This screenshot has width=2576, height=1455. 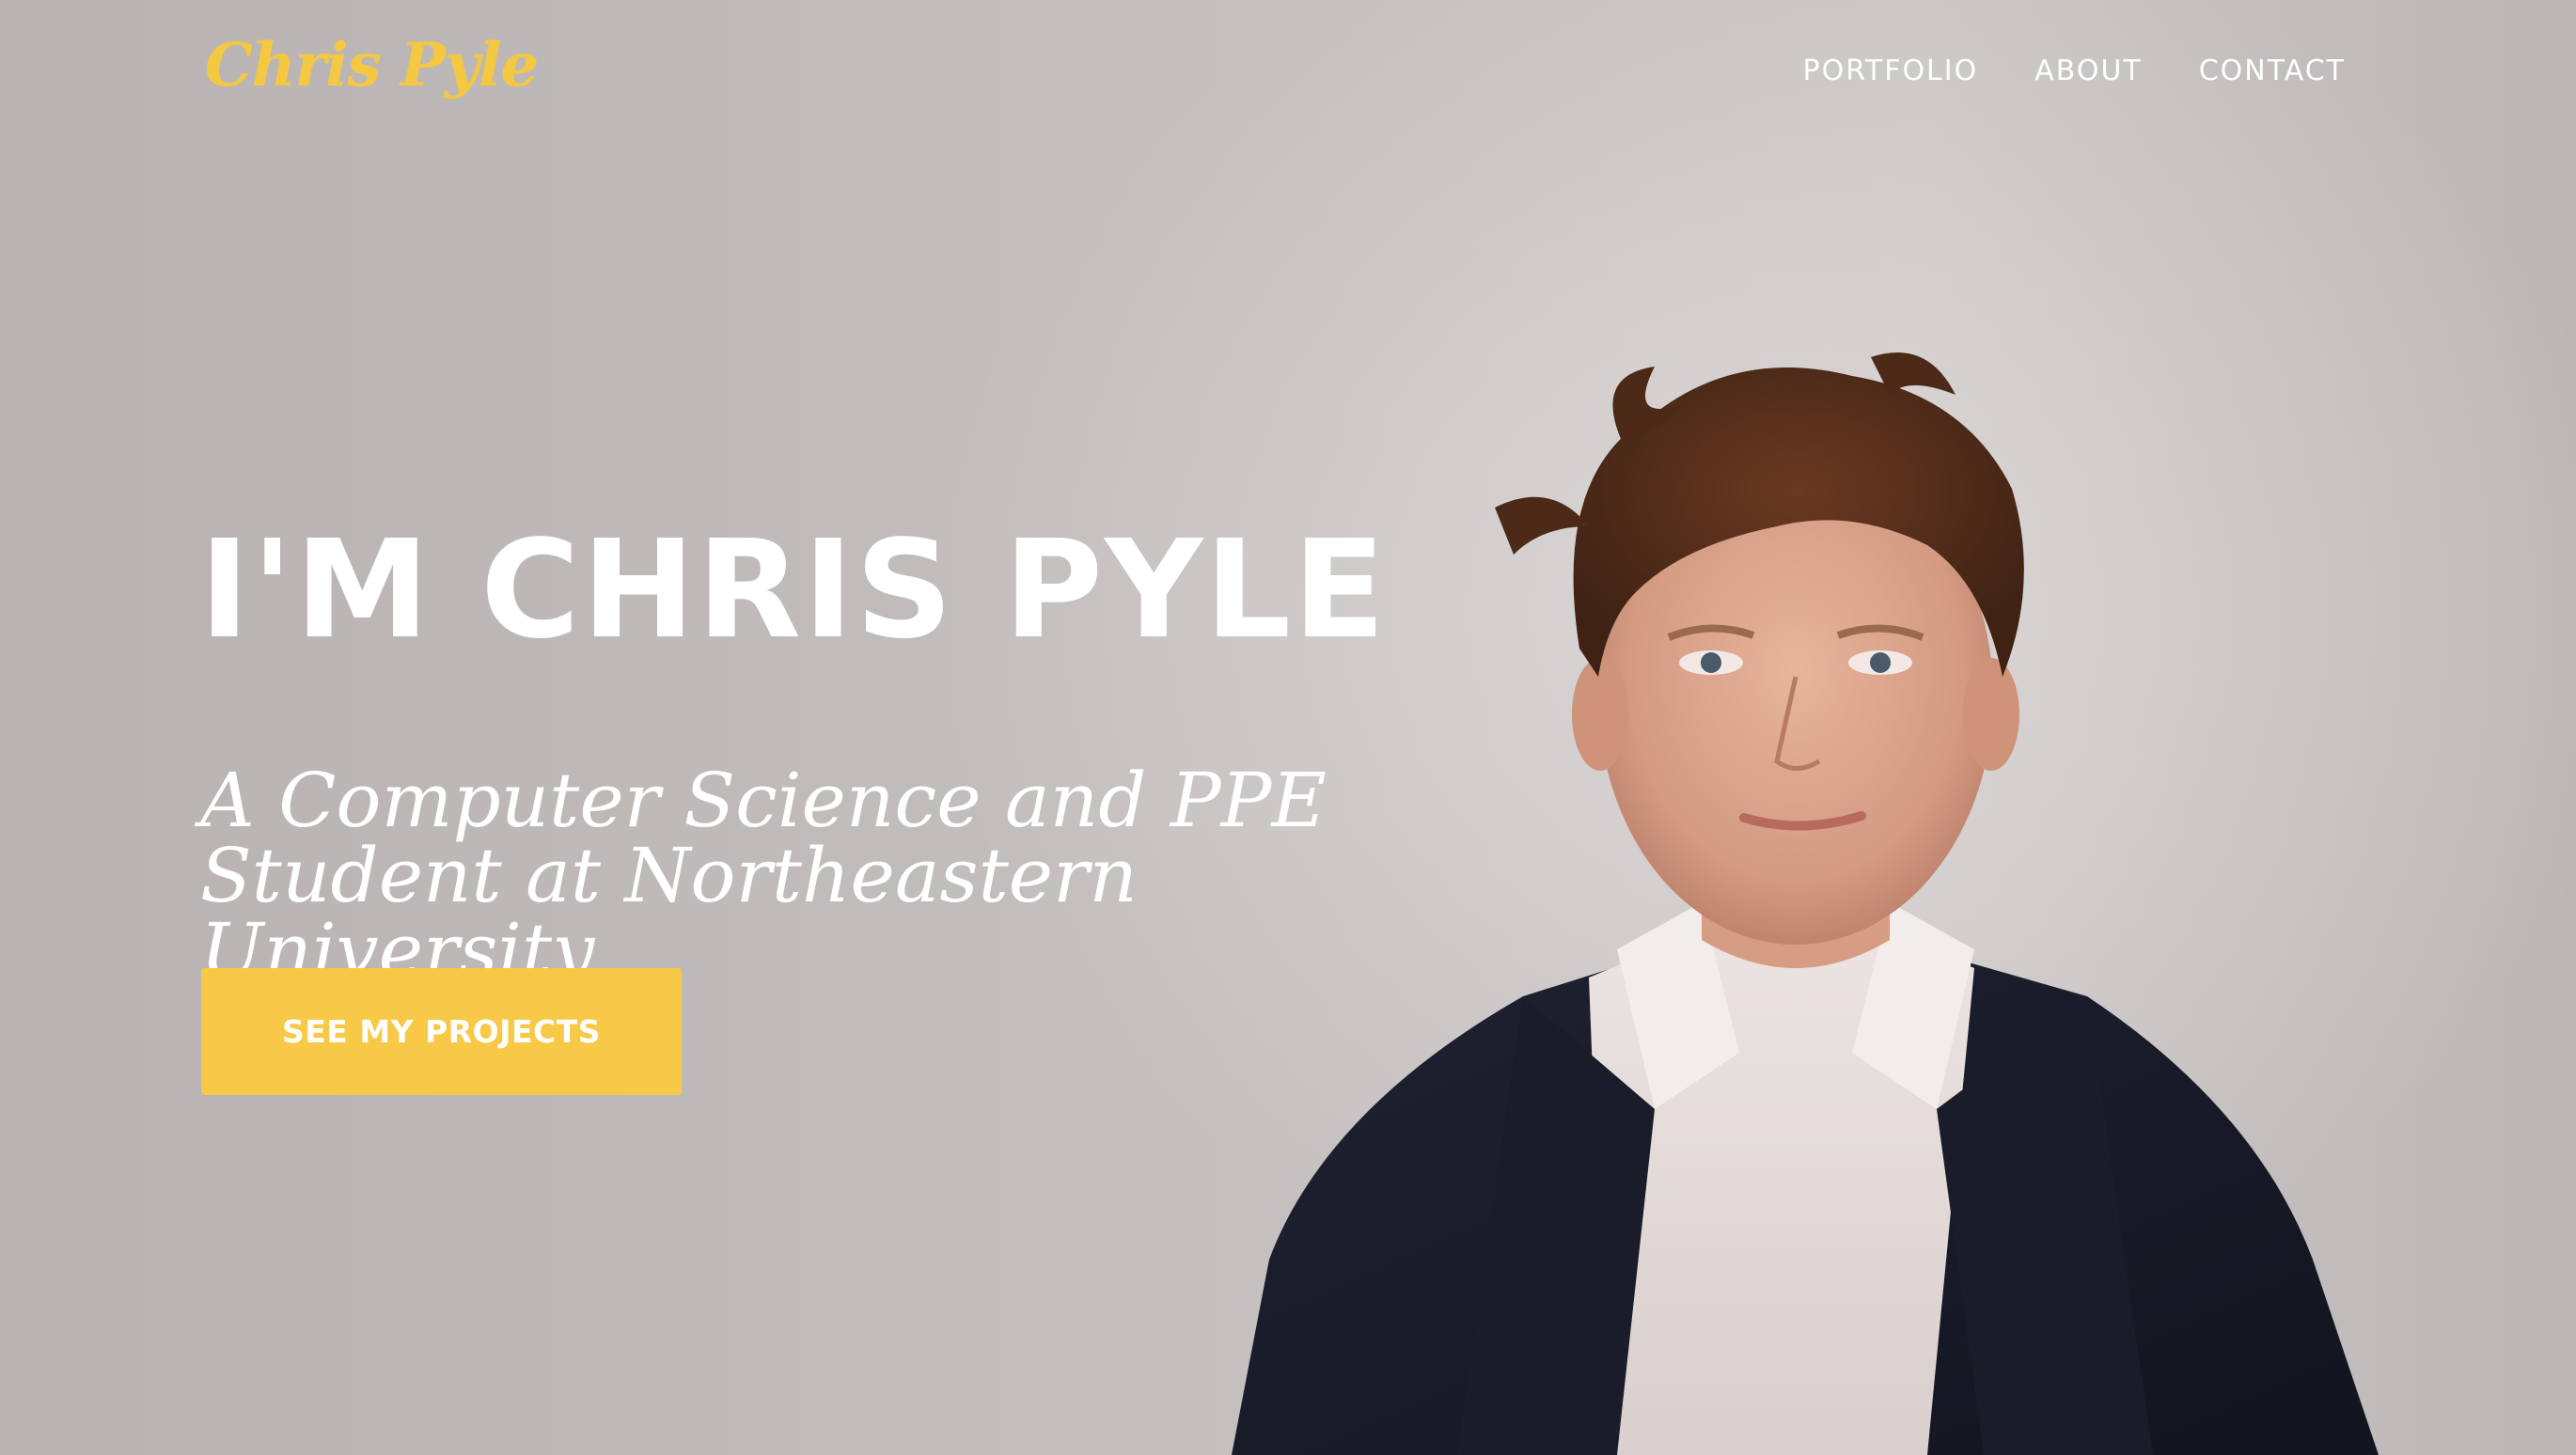 What do you see at coordinates (1891, 71) in the screenshot?
I see `nav-link-portfolio: PORTFOLIO` at bounding box center [1891, 71].